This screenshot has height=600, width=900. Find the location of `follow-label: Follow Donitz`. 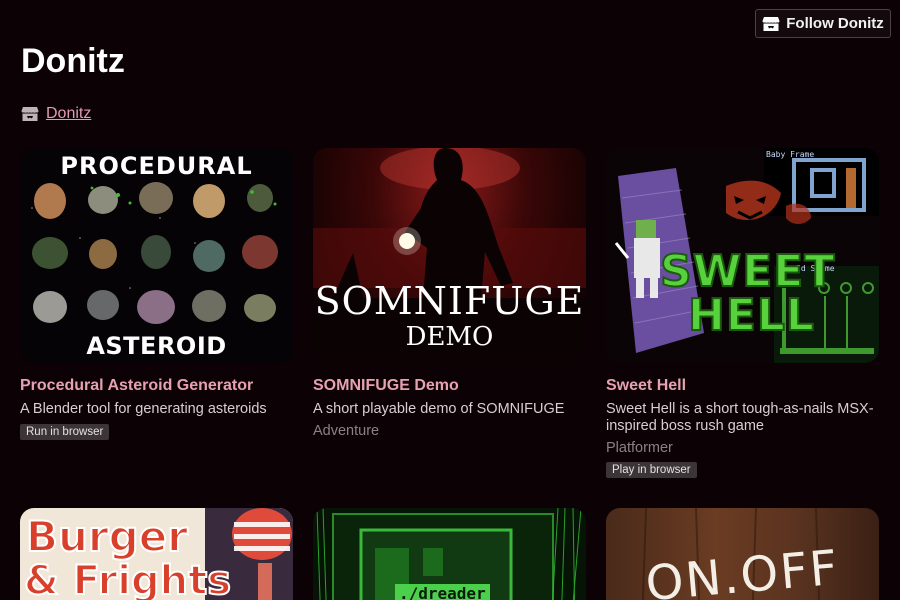

follow-label: Follow Donitz is located at coordinates (835, 23).